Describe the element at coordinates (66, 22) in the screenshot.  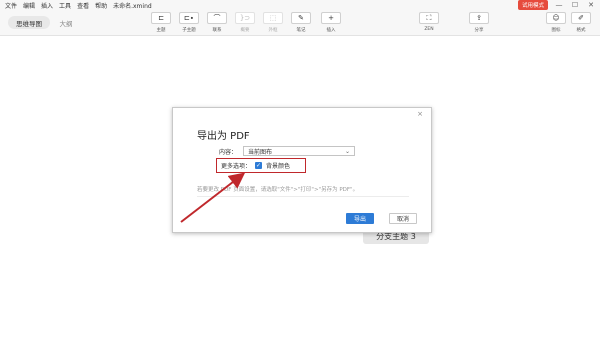
I see `tab-outline: 大纲` at that location.